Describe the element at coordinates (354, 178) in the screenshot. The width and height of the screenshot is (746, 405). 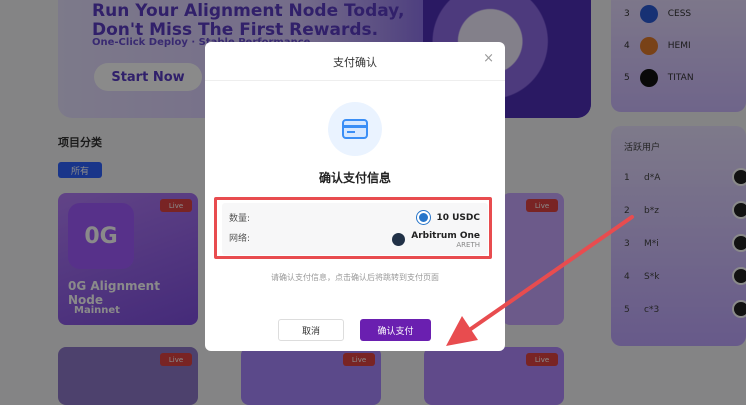
I see `confirm-heading: 确认支付信息` at that location.